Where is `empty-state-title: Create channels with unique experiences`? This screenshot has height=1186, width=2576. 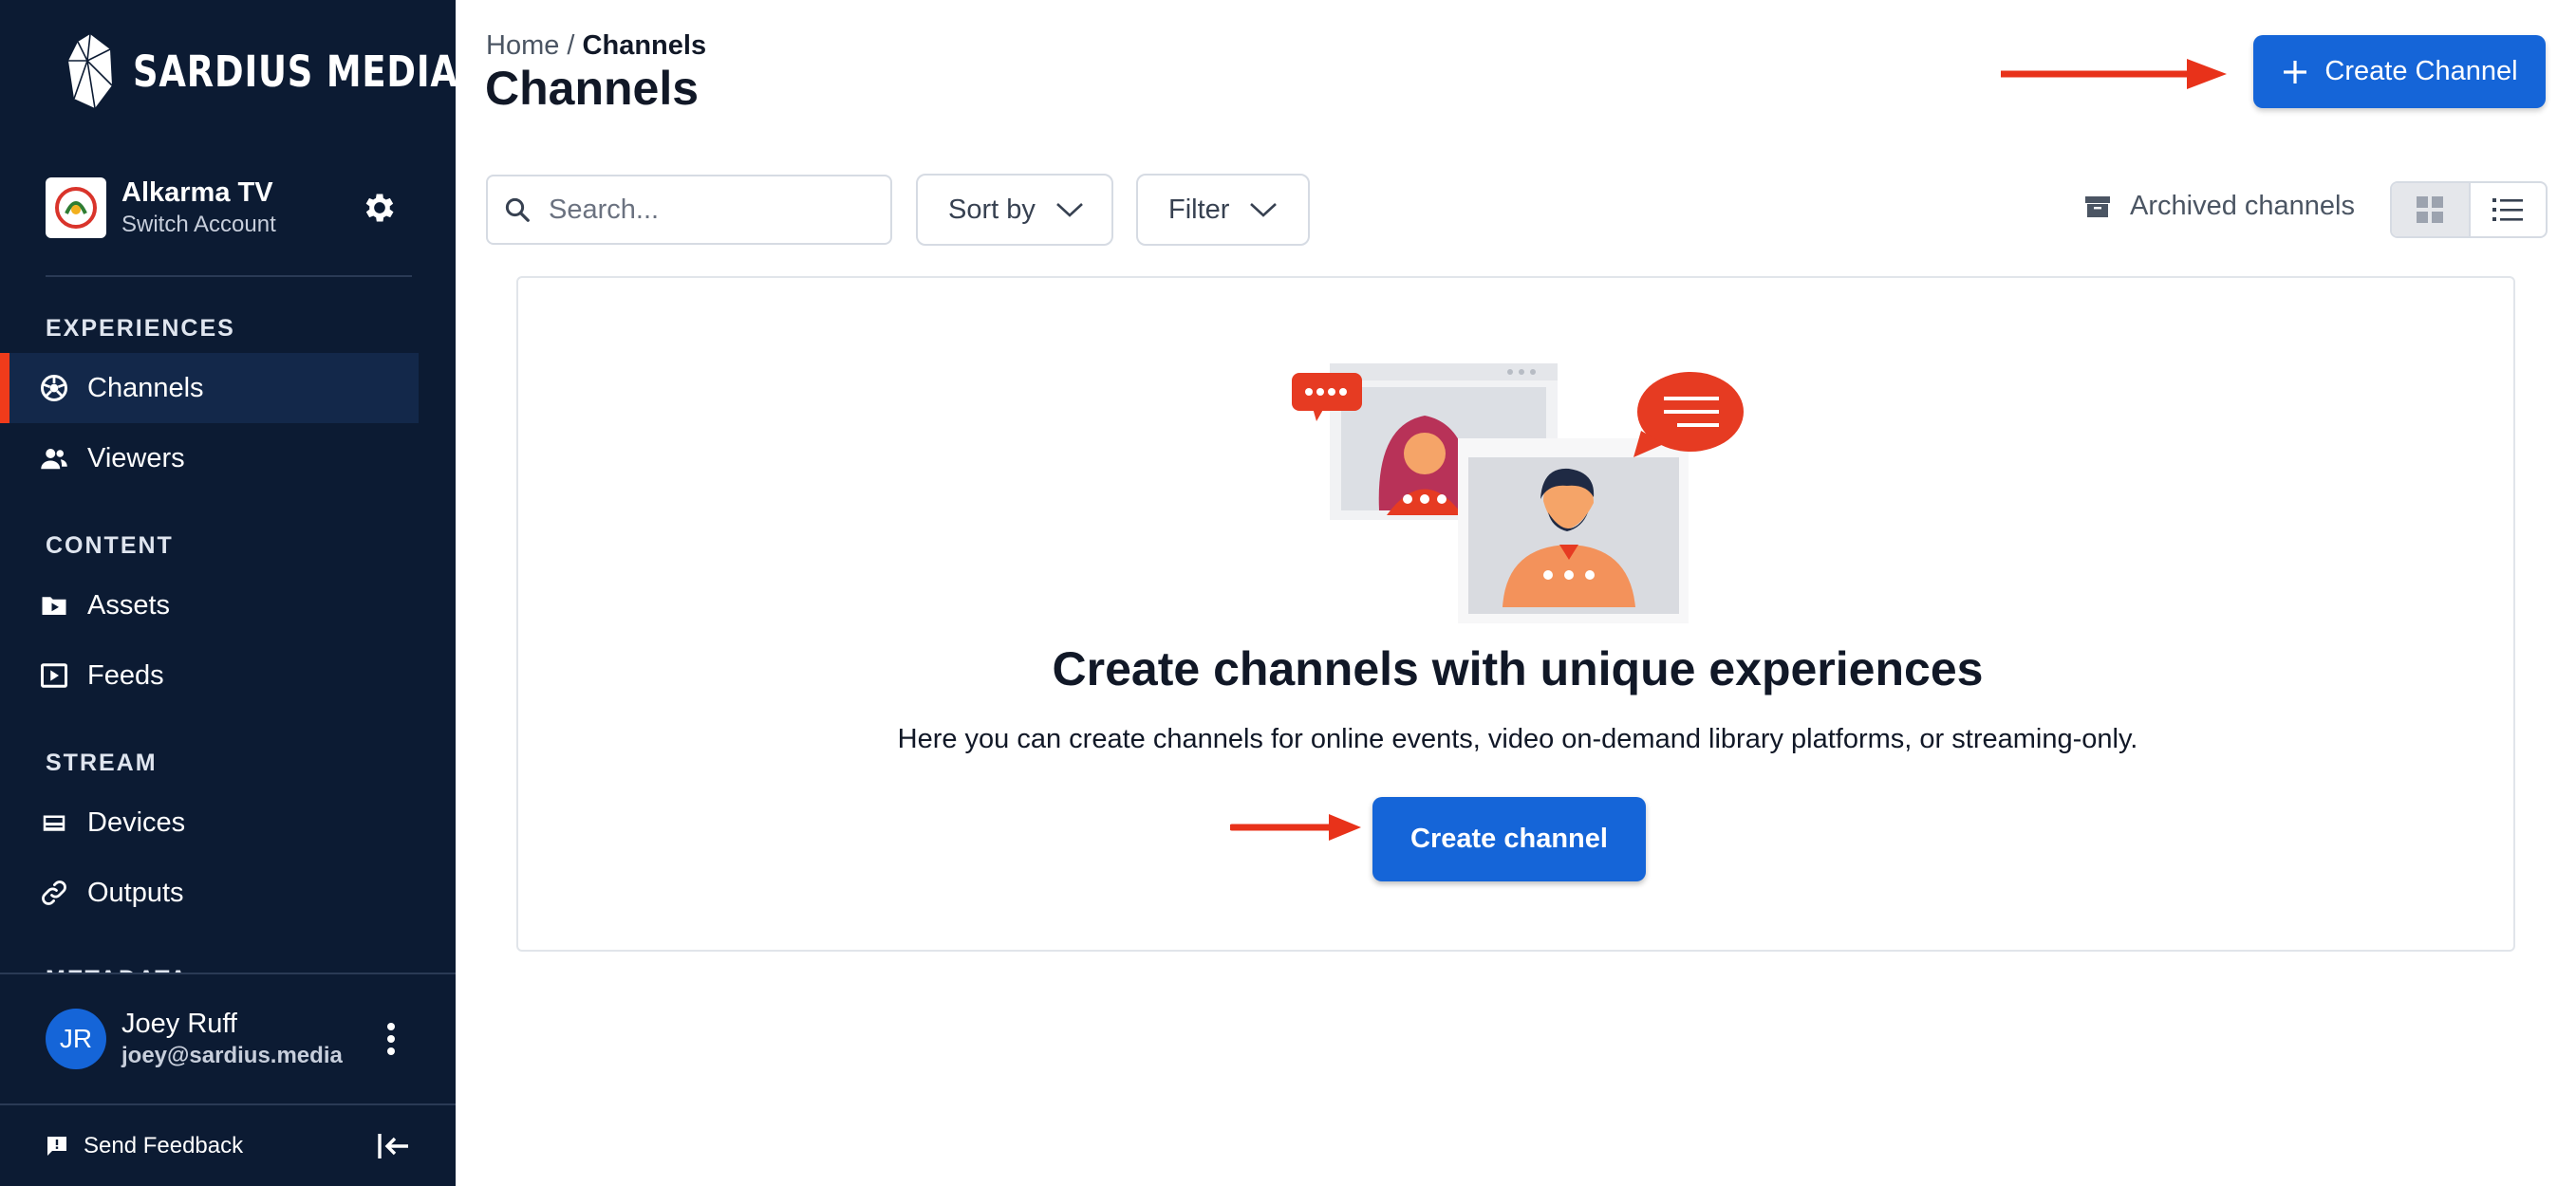
empty-state-title: Create channels with unique experiences is located at coordinates (1518, 668).